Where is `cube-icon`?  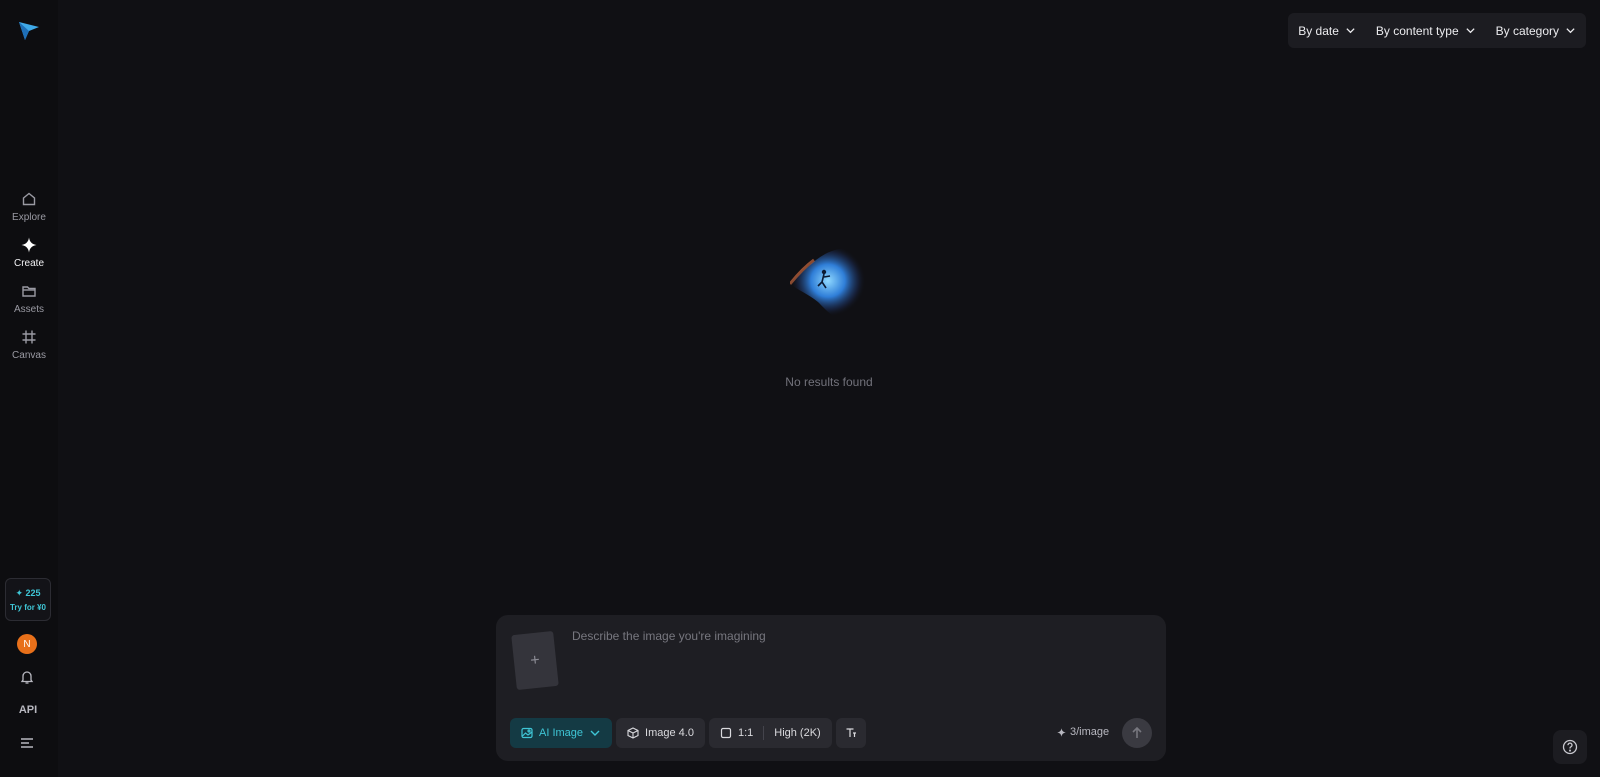 cube-icon is located at coordinates (633, 733).